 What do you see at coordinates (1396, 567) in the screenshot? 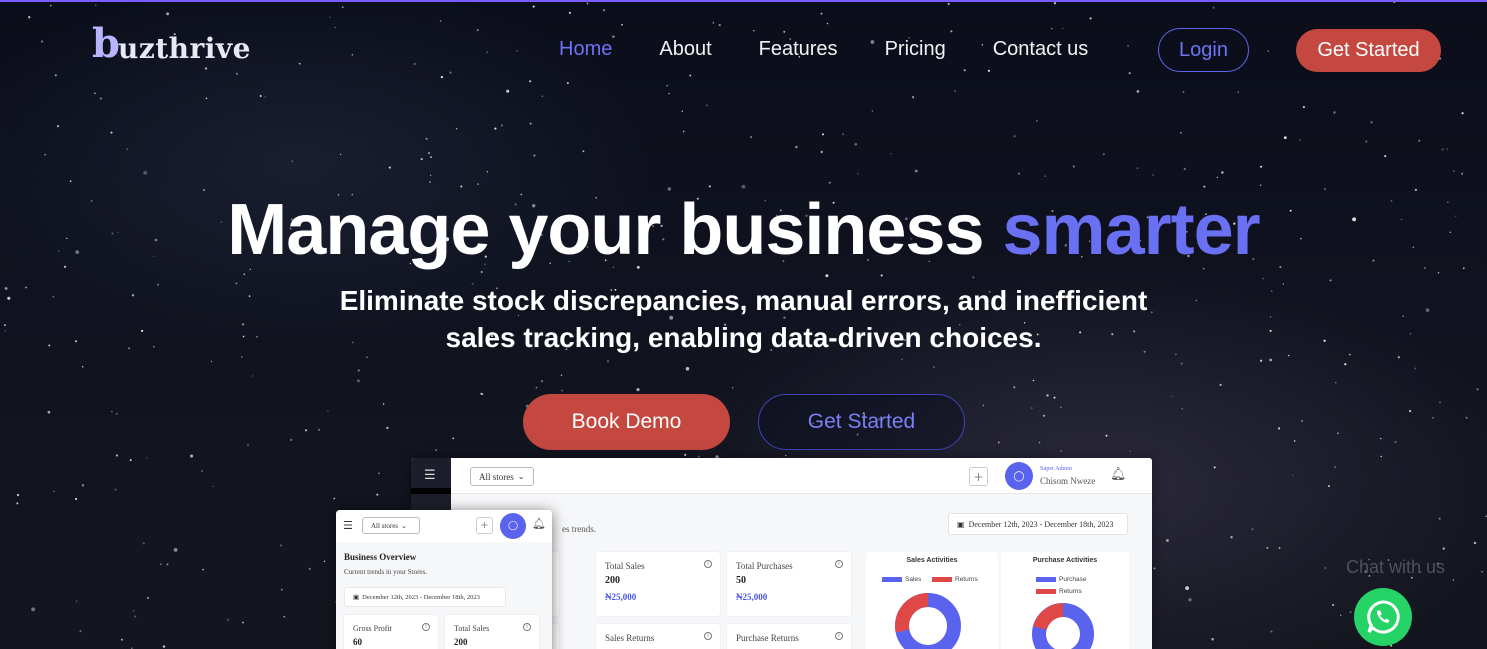
I see `chat-label: Chat with us` at bounding box center [1396, 567].